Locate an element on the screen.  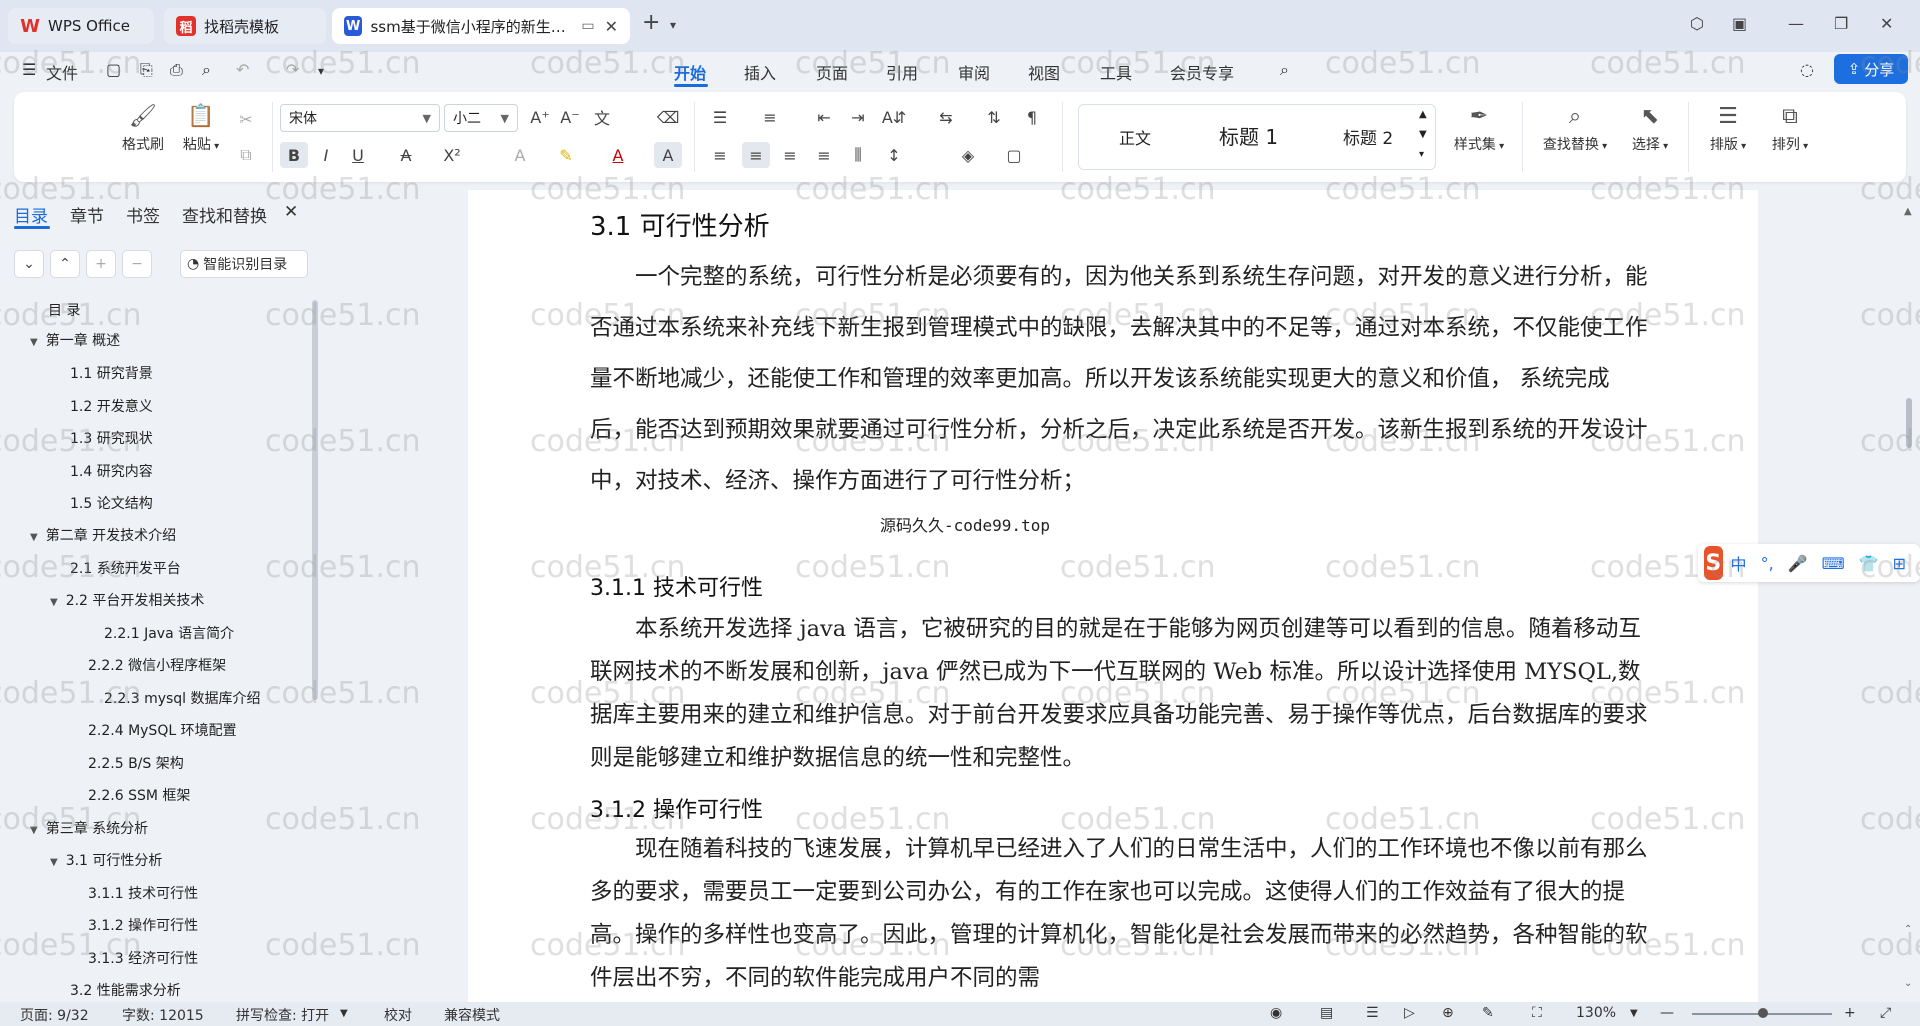
export-icon: ⎘ is located at coordinates (146, 70).